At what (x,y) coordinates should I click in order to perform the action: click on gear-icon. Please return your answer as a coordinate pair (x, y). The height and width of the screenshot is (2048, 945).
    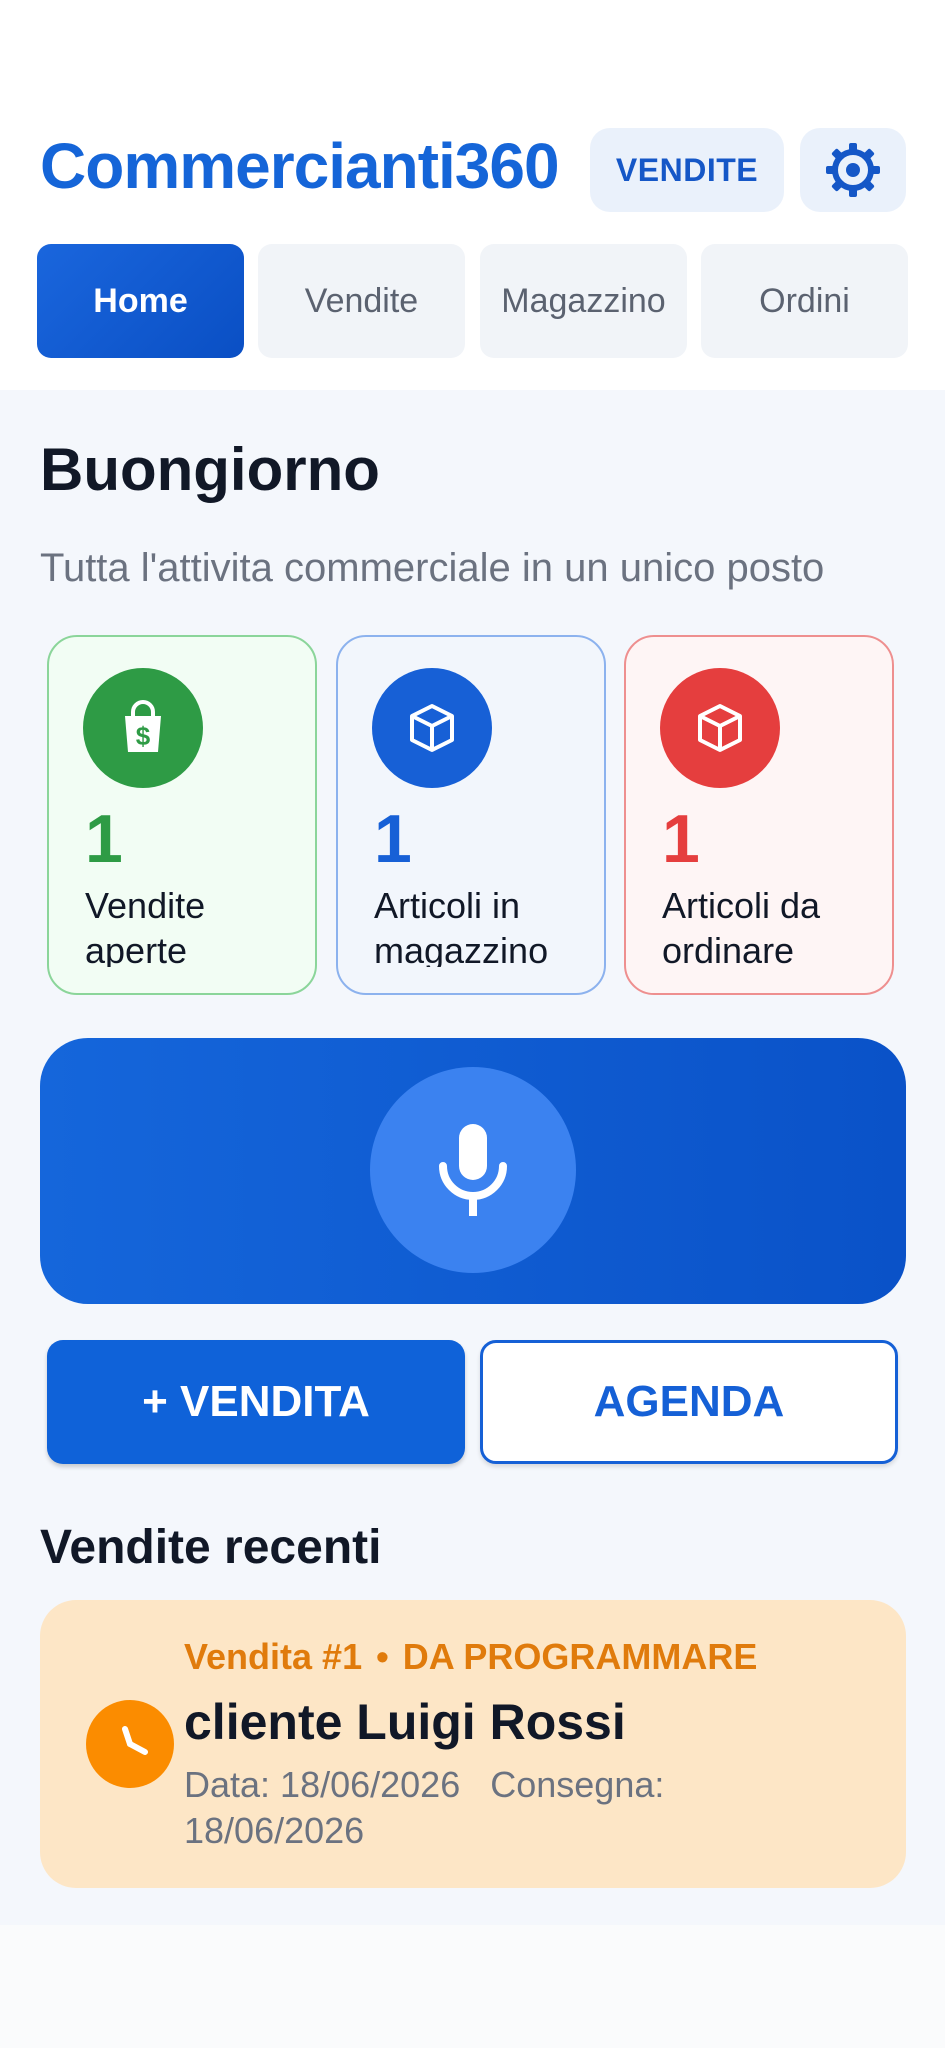
    Looking at the image, I should click on (853, 170).